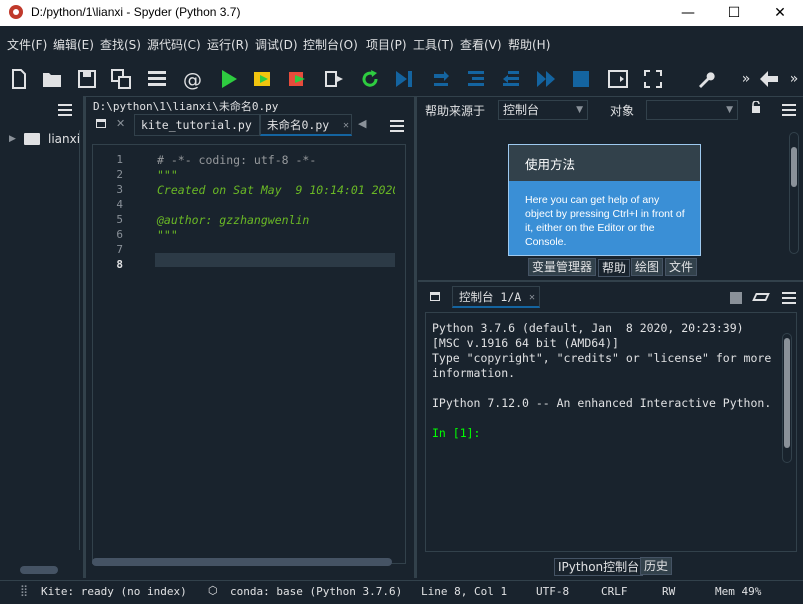 This screenshot has height=604, width=803. Describe the element at coordinates (746, 79) in the screenshot. I see `toolbar-overflow-1: »` at that location.